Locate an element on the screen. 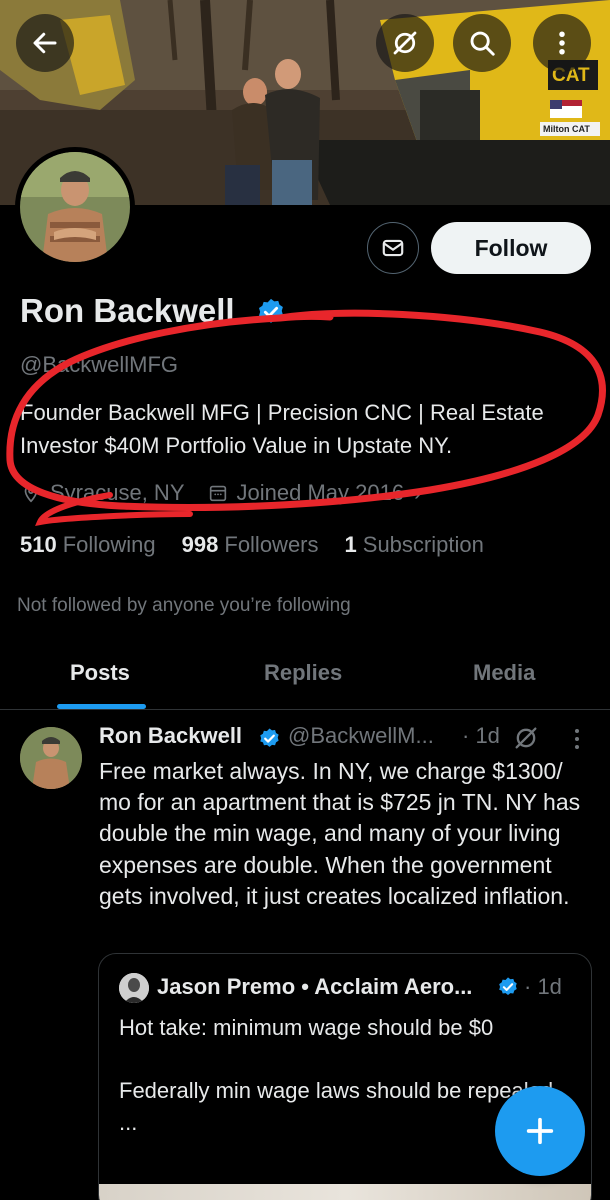  profile-tabs: Posts Replies Media is located at coordinates (305, 675).